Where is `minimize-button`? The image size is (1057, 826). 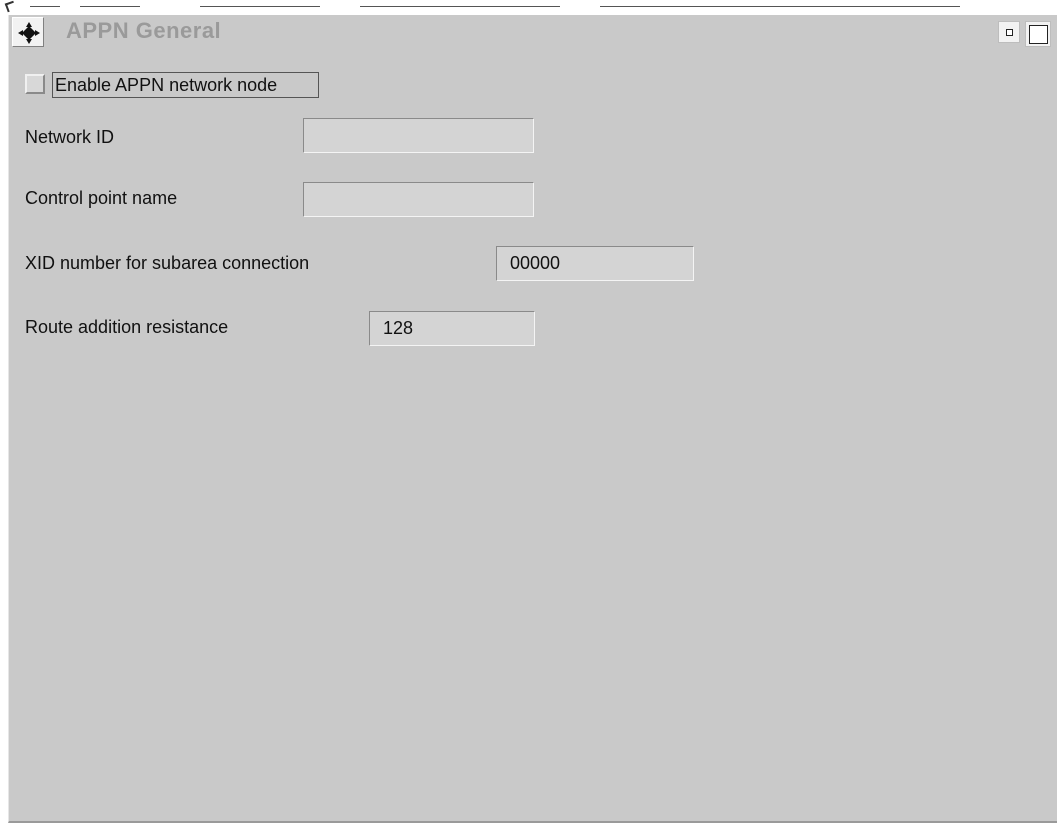
minimize-button is located at coordinates (1009, 32).